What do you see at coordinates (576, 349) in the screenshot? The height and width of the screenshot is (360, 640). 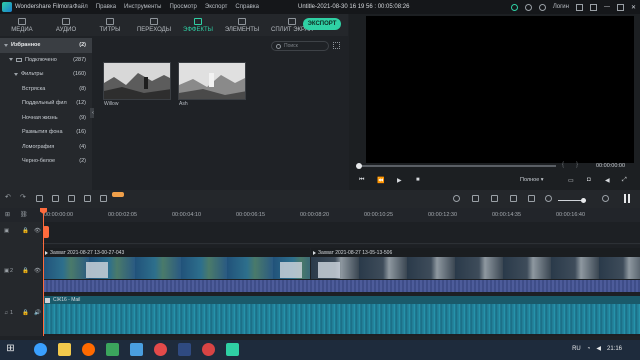 I see `language-indicator: RU` at bounding box center [576, 349].